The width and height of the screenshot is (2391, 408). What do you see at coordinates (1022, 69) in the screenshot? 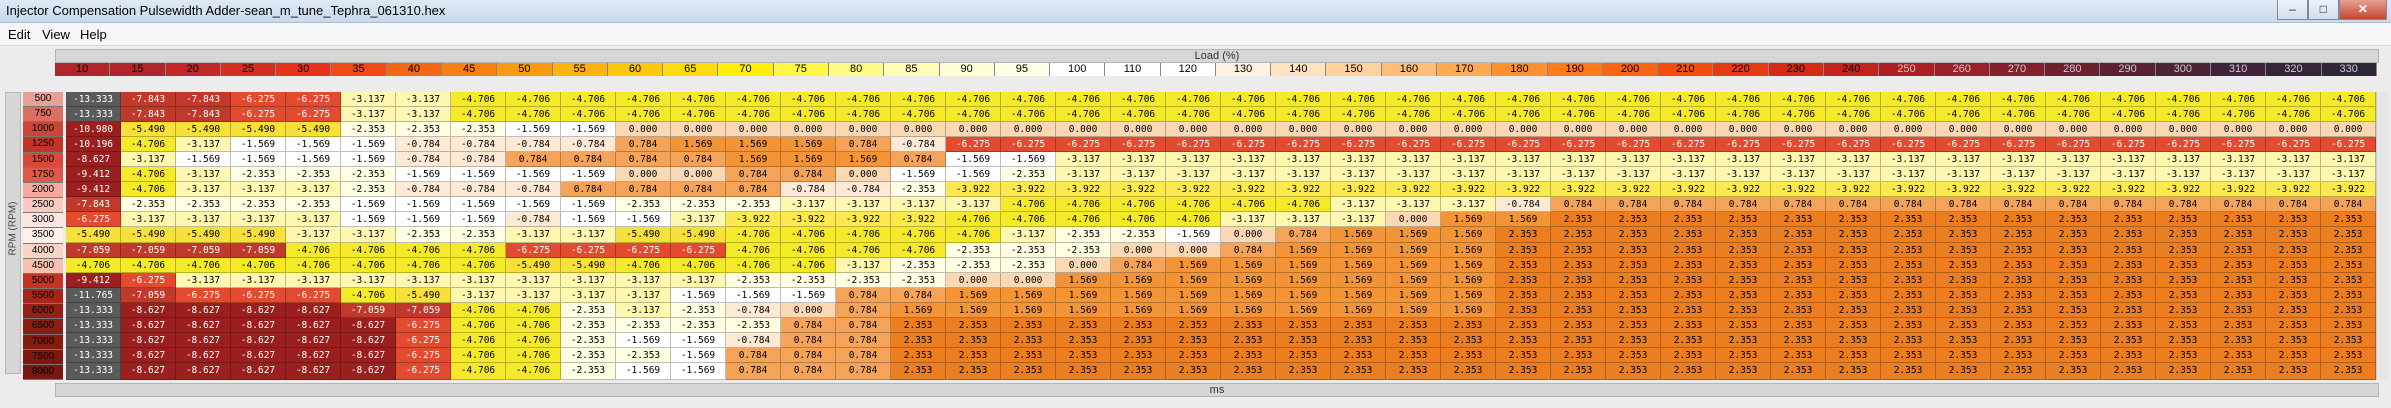
I see `load-header-17: 95` at bounding box center [1022, 69].